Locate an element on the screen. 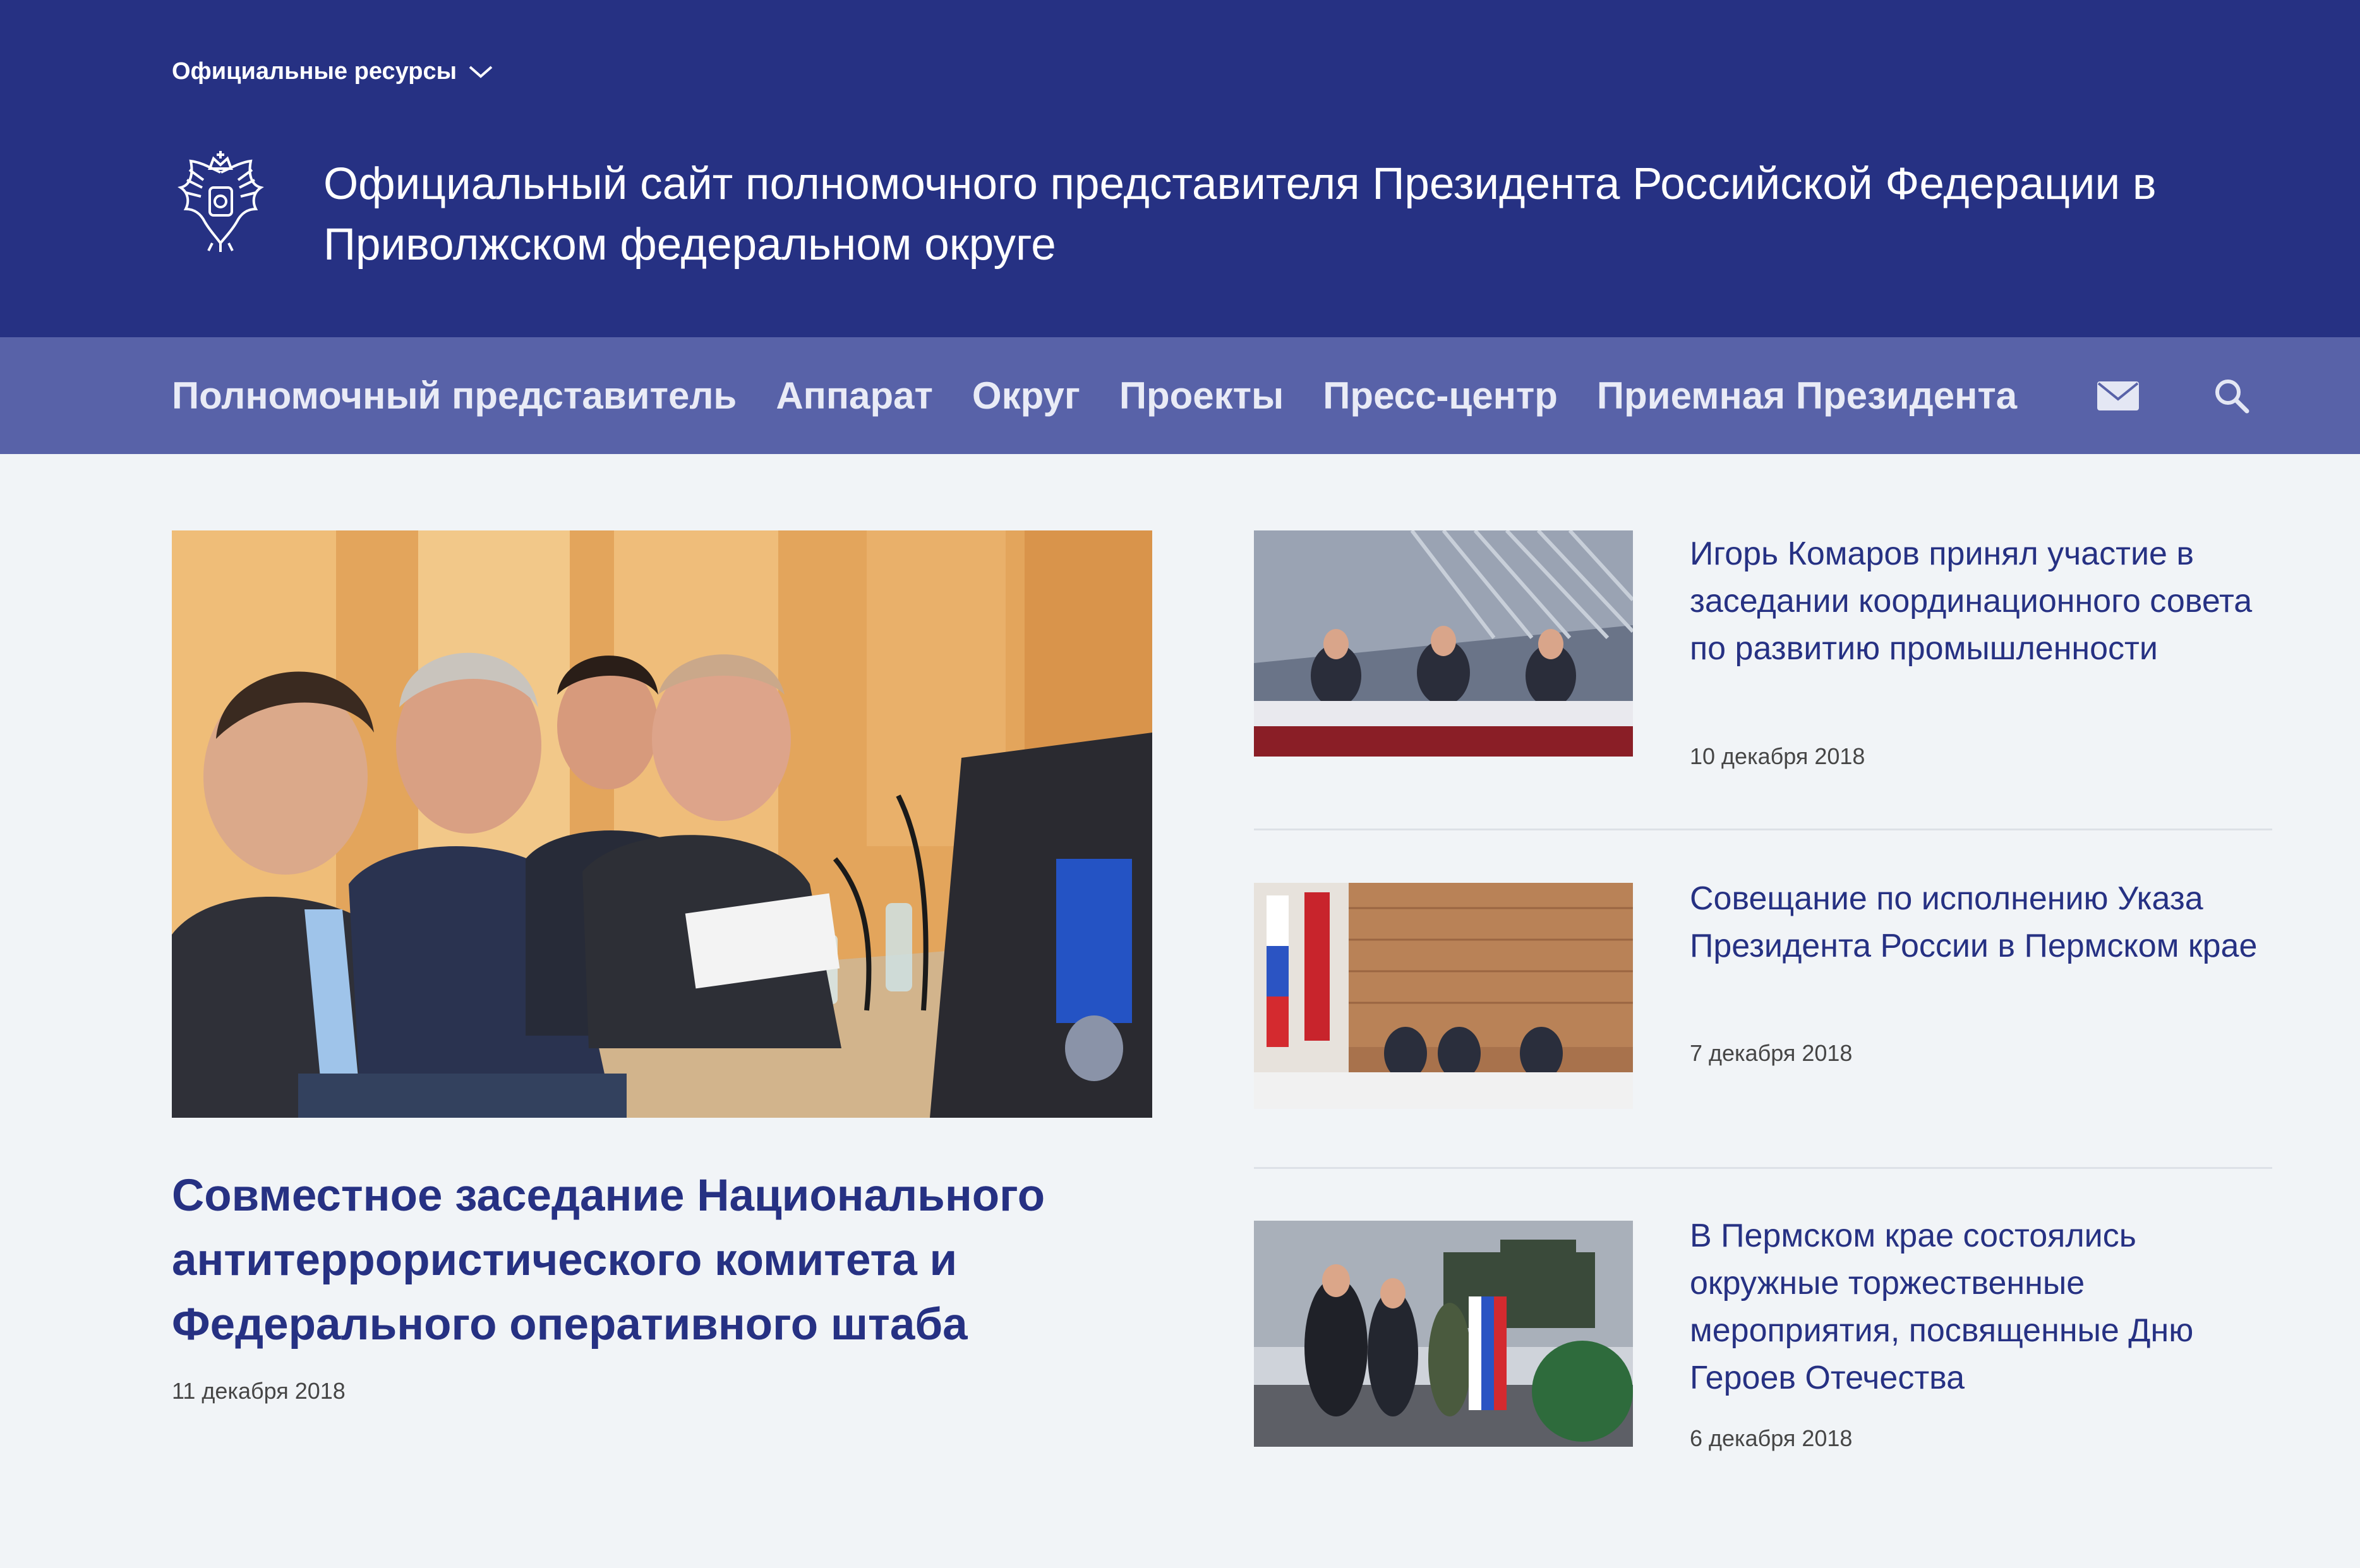 The width and height of the screenshot is (2360, 1568). chevron-down-icon is located at coordinates (481, 72).